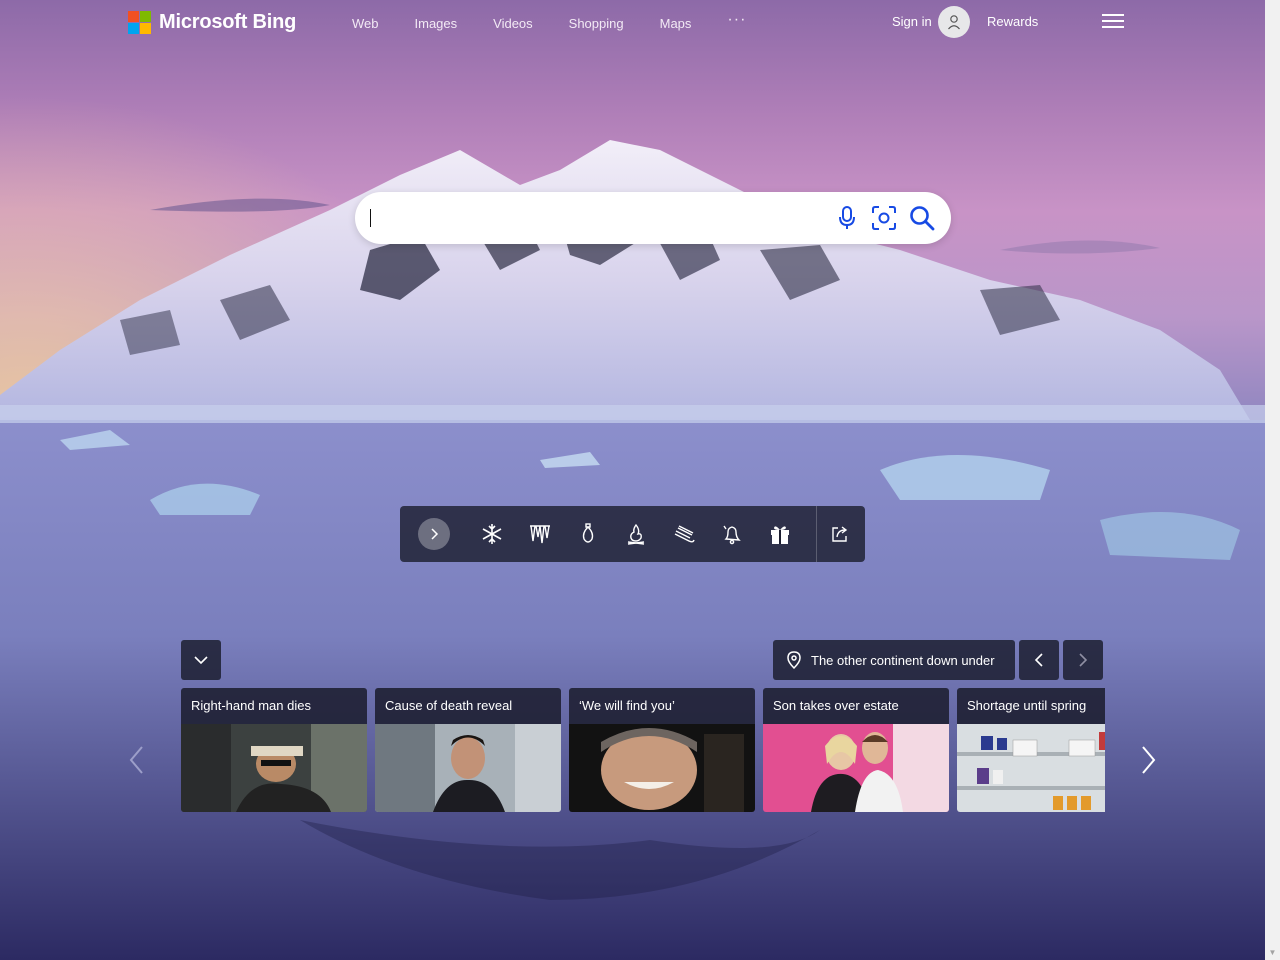 Image resolution: width=1280 pixels, height=960 pixels. I want to click on news-card-title: ‘We will find you’, so click(662, 706).